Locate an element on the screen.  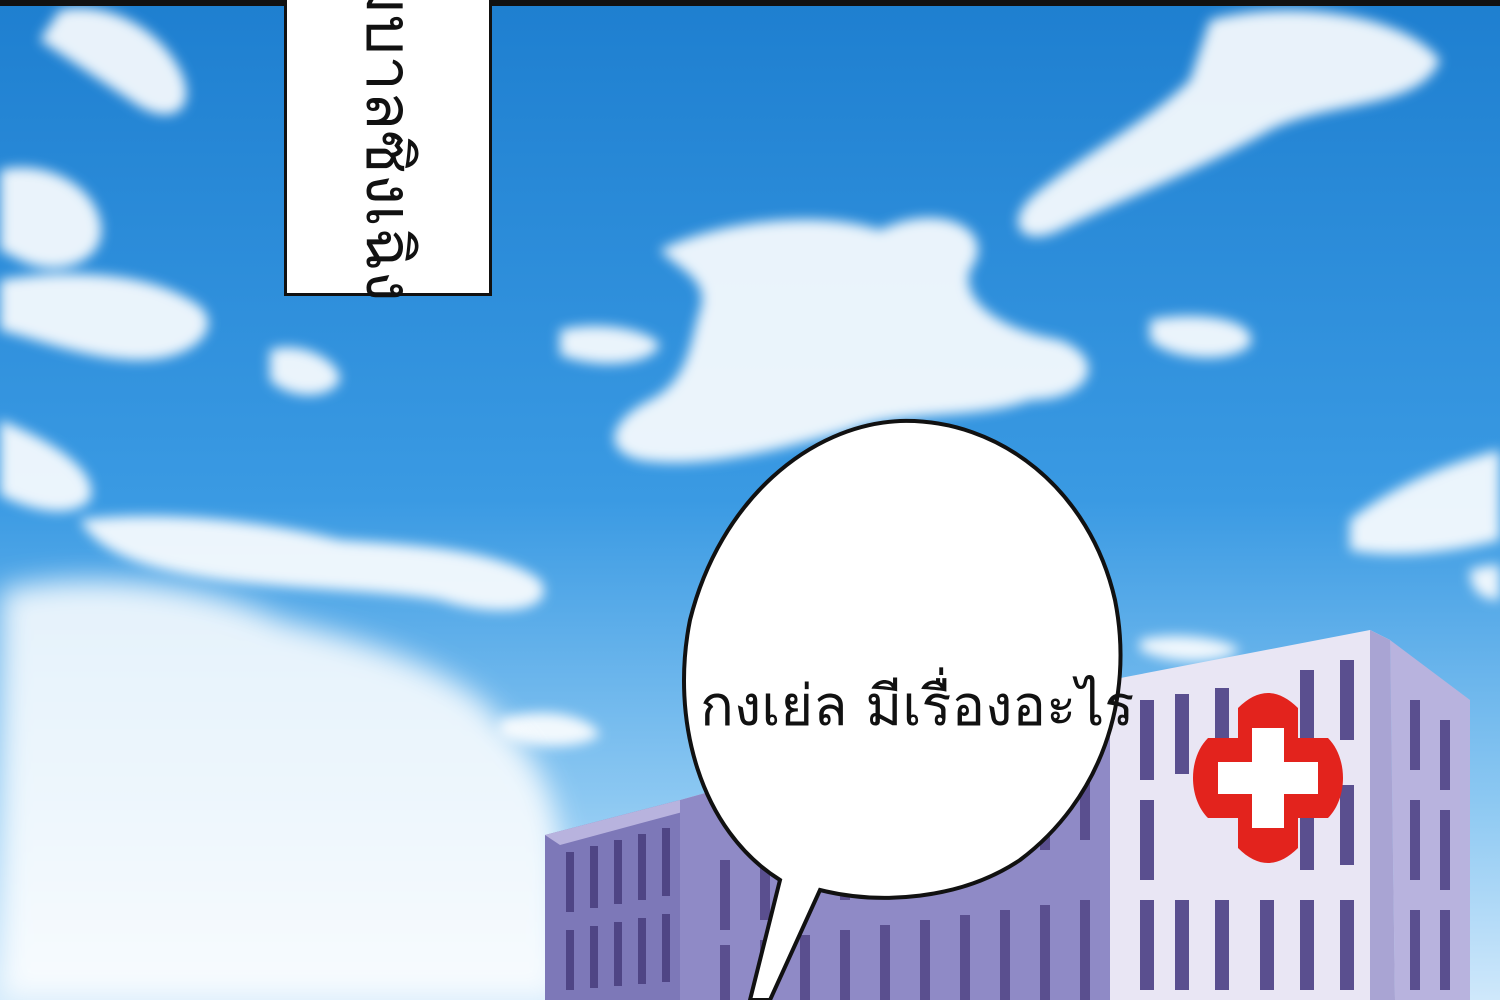
caption-box: มบาลซิงเฉิง is located at coordinates (388, 151).